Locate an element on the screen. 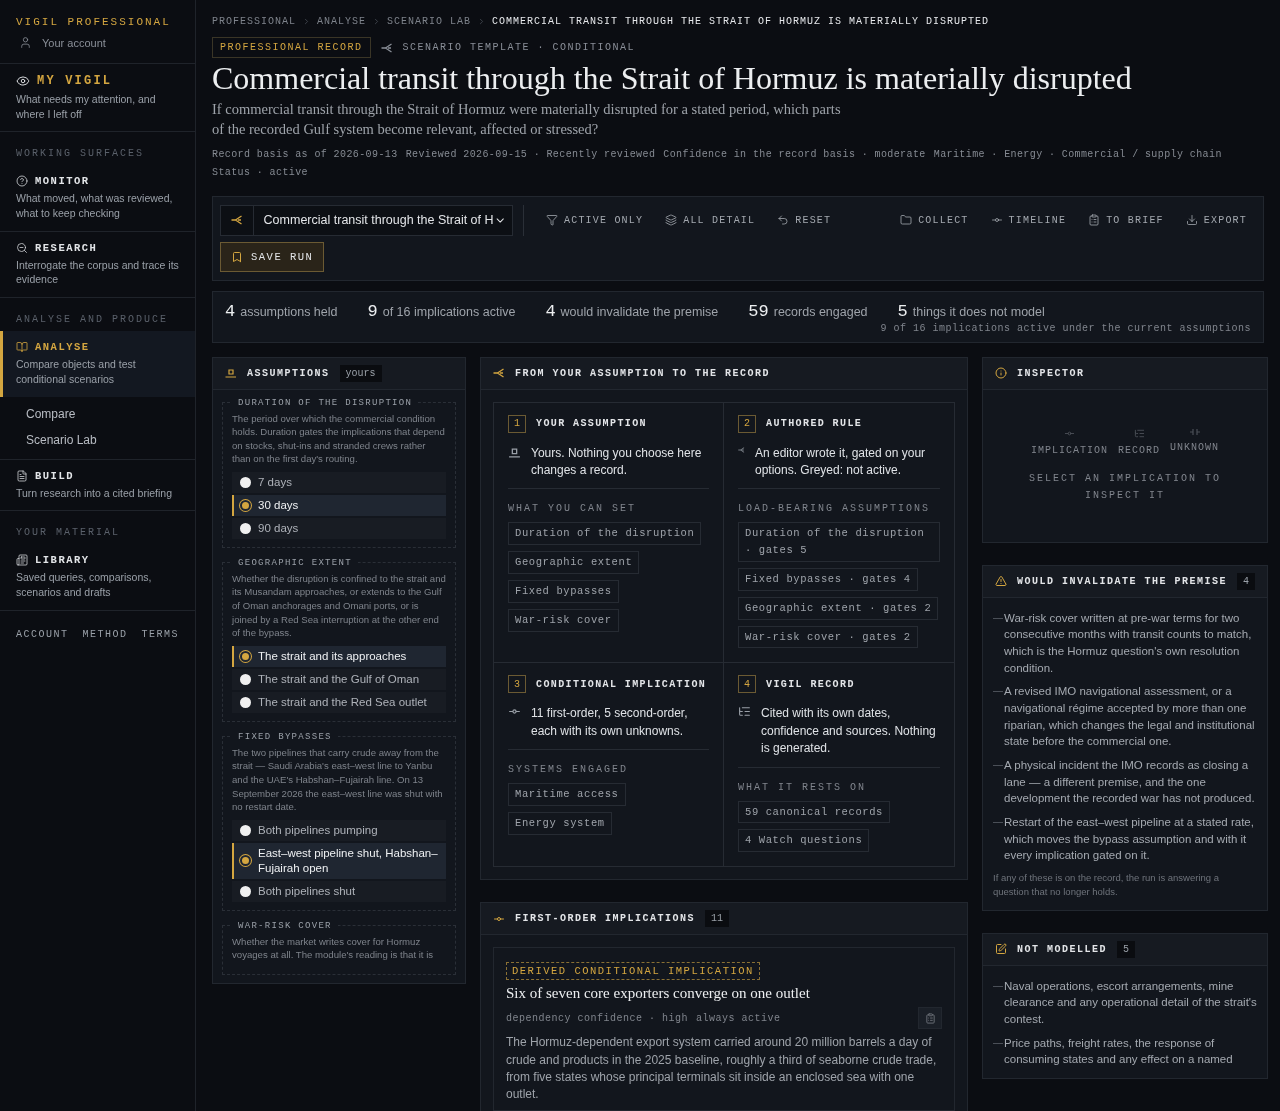  implication-meta: always active is located at coordinates (738, 1018).